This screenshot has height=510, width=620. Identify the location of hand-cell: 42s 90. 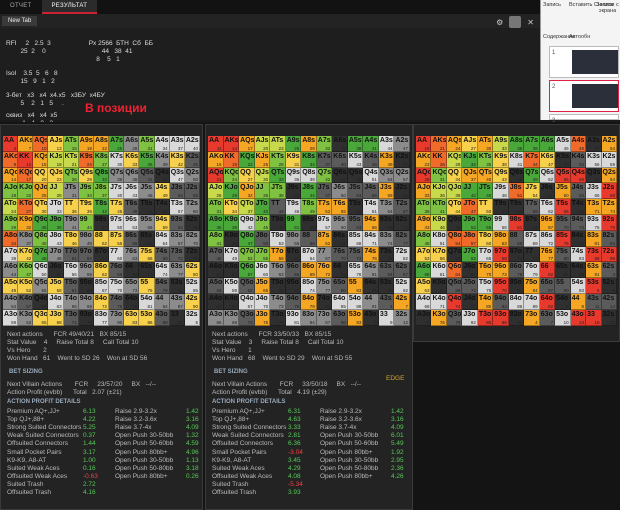
(192, 301).